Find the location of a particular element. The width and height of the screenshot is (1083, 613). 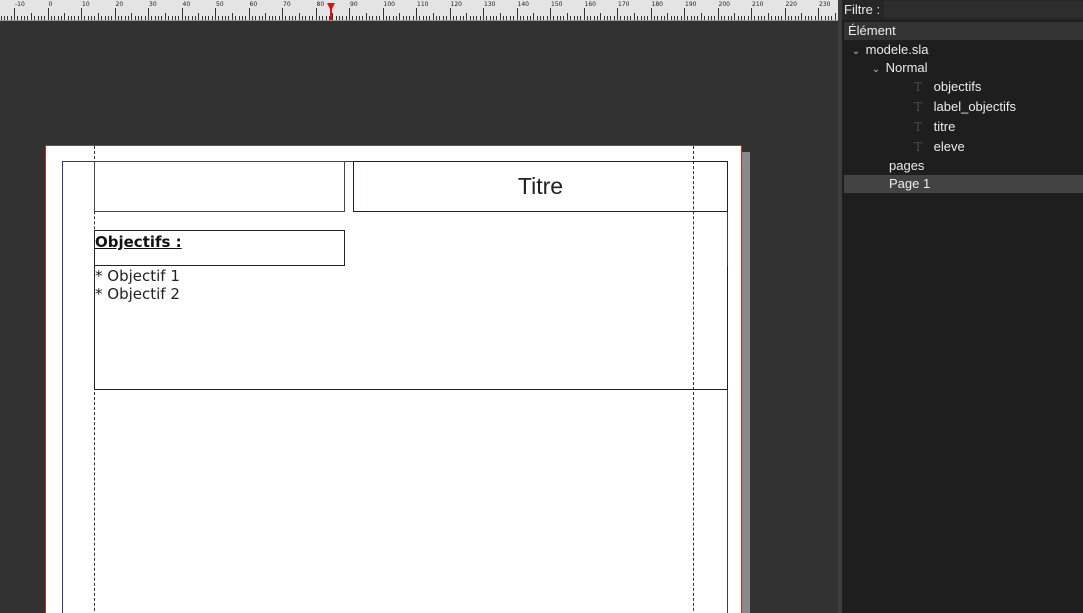

ruler-label: 60 is located at coordinates (253, 4).